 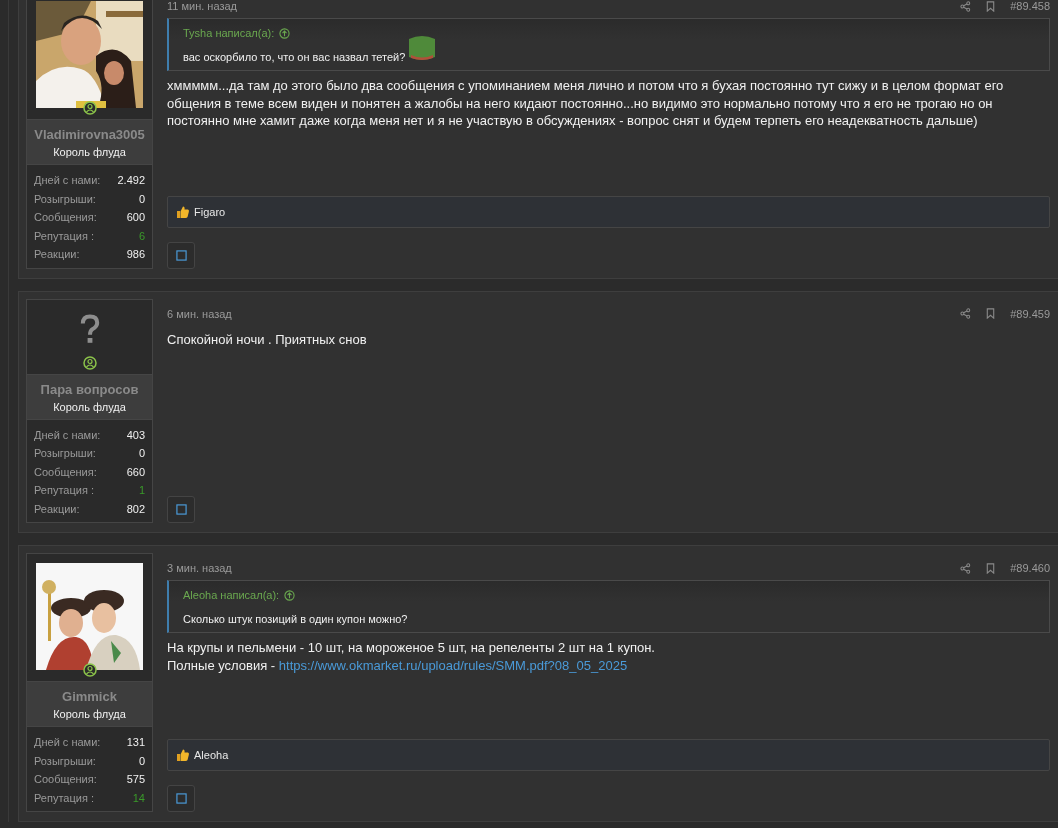 I want to click on username: Пара вопросов, so click(x=89, y=389).